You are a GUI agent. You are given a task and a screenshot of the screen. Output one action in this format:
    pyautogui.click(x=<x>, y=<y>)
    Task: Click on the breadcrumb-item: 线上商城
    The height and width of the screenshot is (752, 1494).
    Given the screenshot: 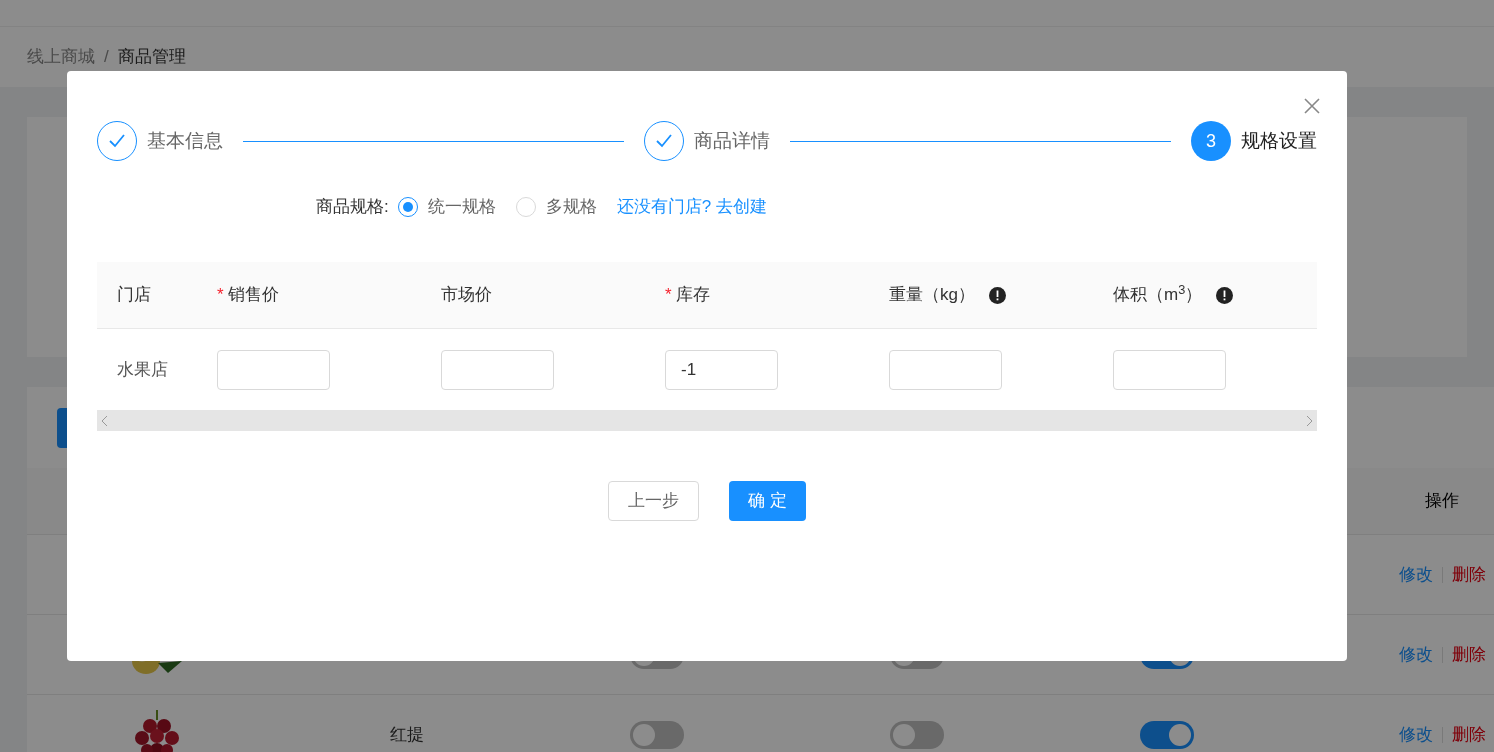 What is the action you would take?
    pyautogui.click(x=61, y=57)
    